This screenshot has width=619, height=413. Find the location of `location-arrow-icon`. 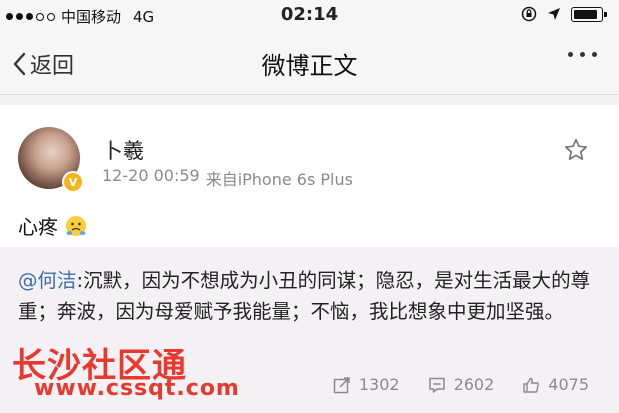

location-arrow-icon is located at coordinates (554, 14).